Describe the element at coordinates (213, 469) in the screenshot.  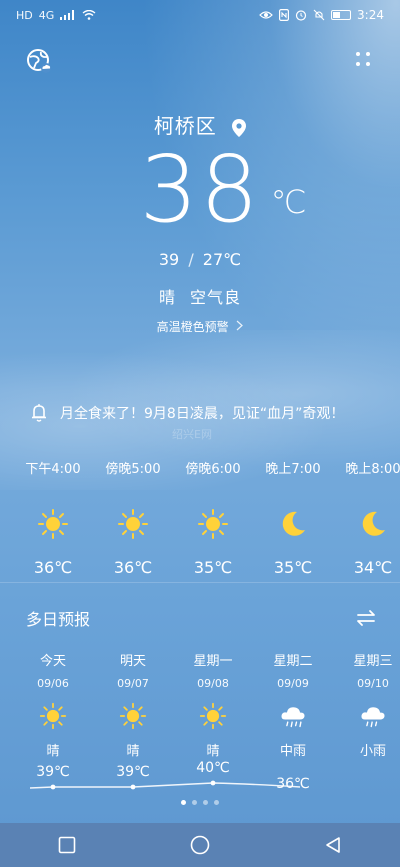
I see `hour-time: 傍晚6:00` at that location.